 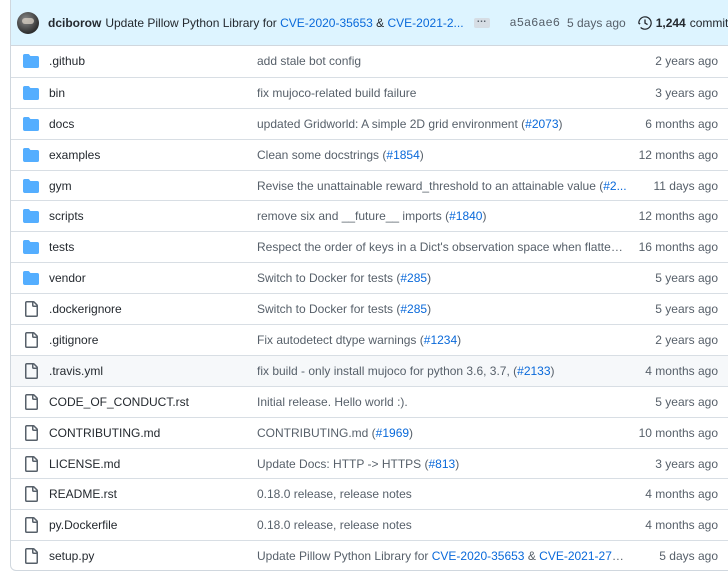 What do you see at coordinates (678, 433) in the screenshot?
I see `commit-age: 10 months ago` at bounding box center [678, 433].